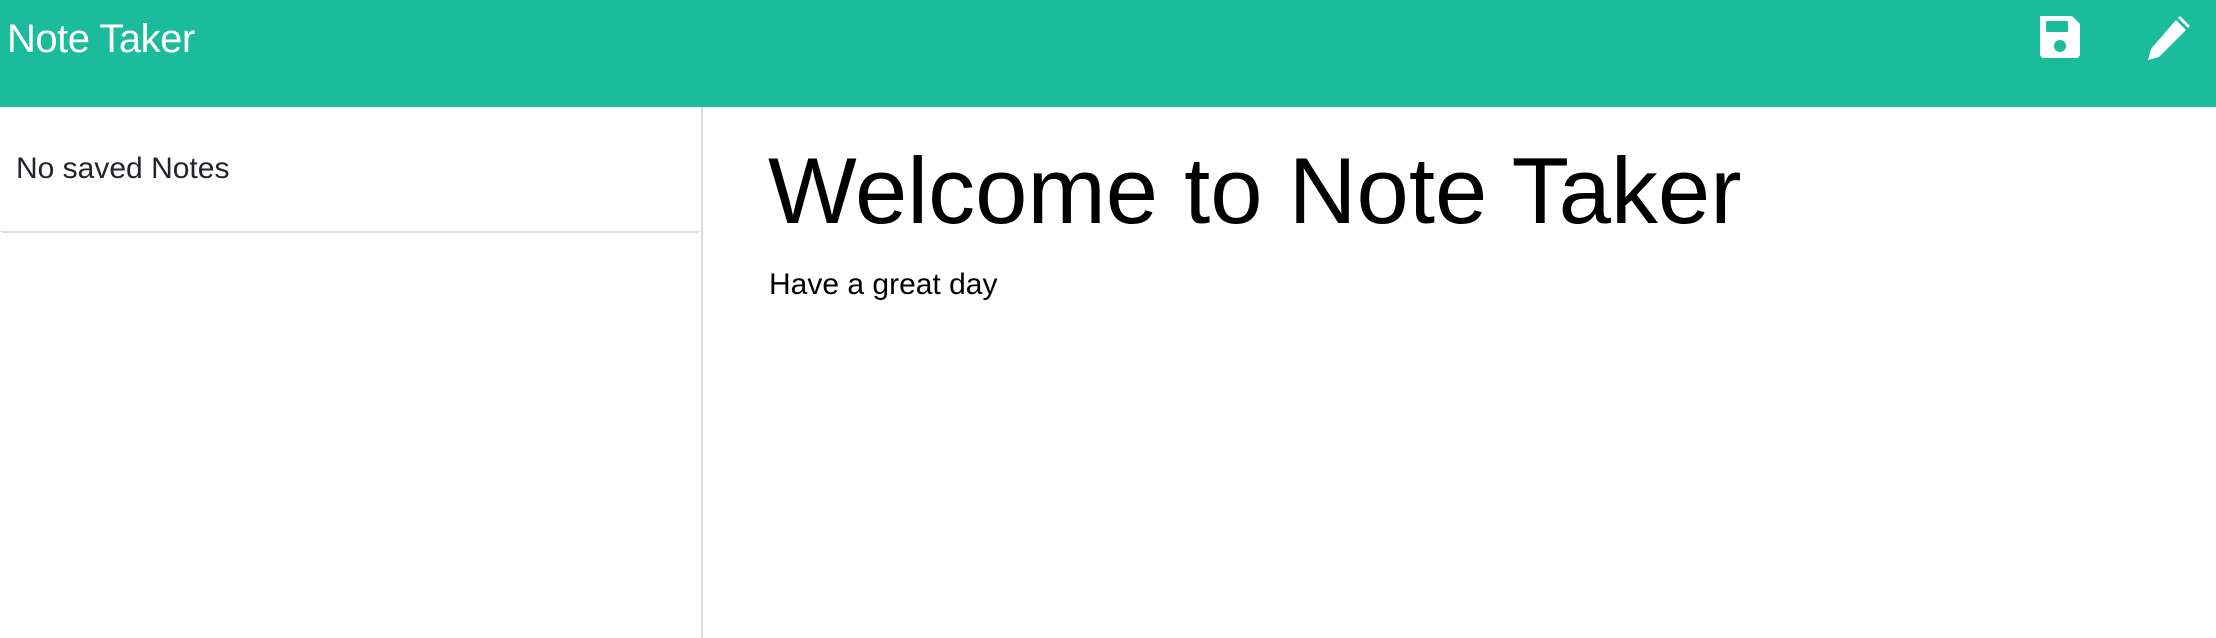  I want to click on page-title: Welcome to Note Taker, so click(1255, 190).